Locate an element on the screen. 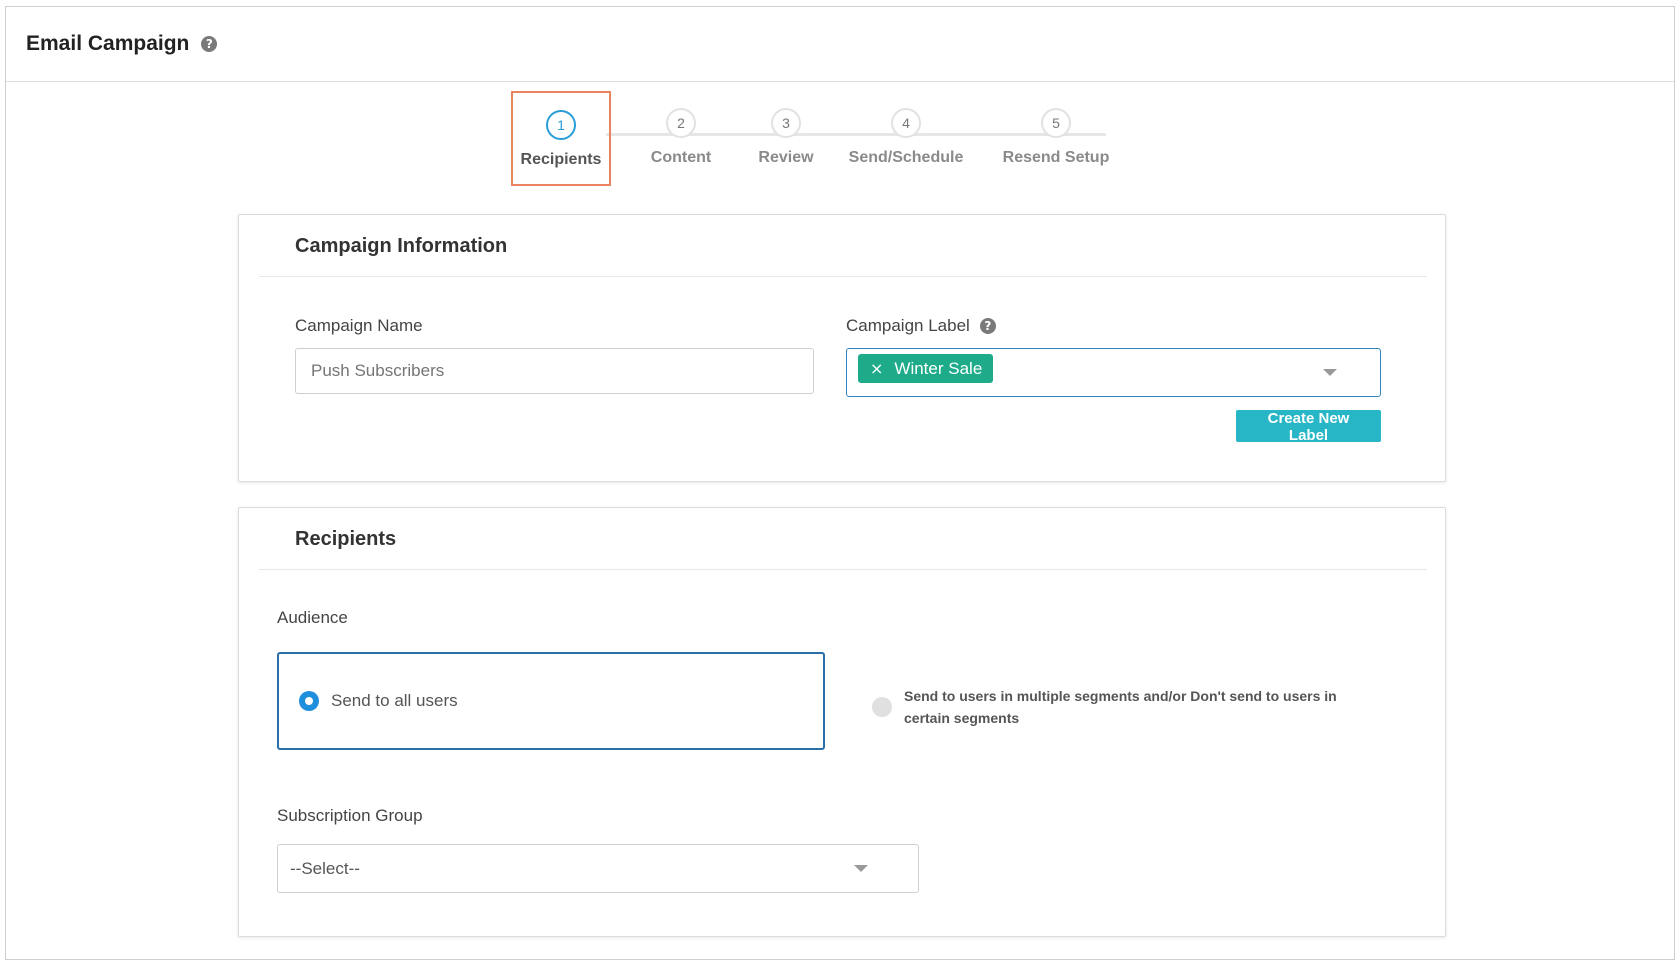  campaign-name-label: Campaign Name is located at coordinates (359, 325).